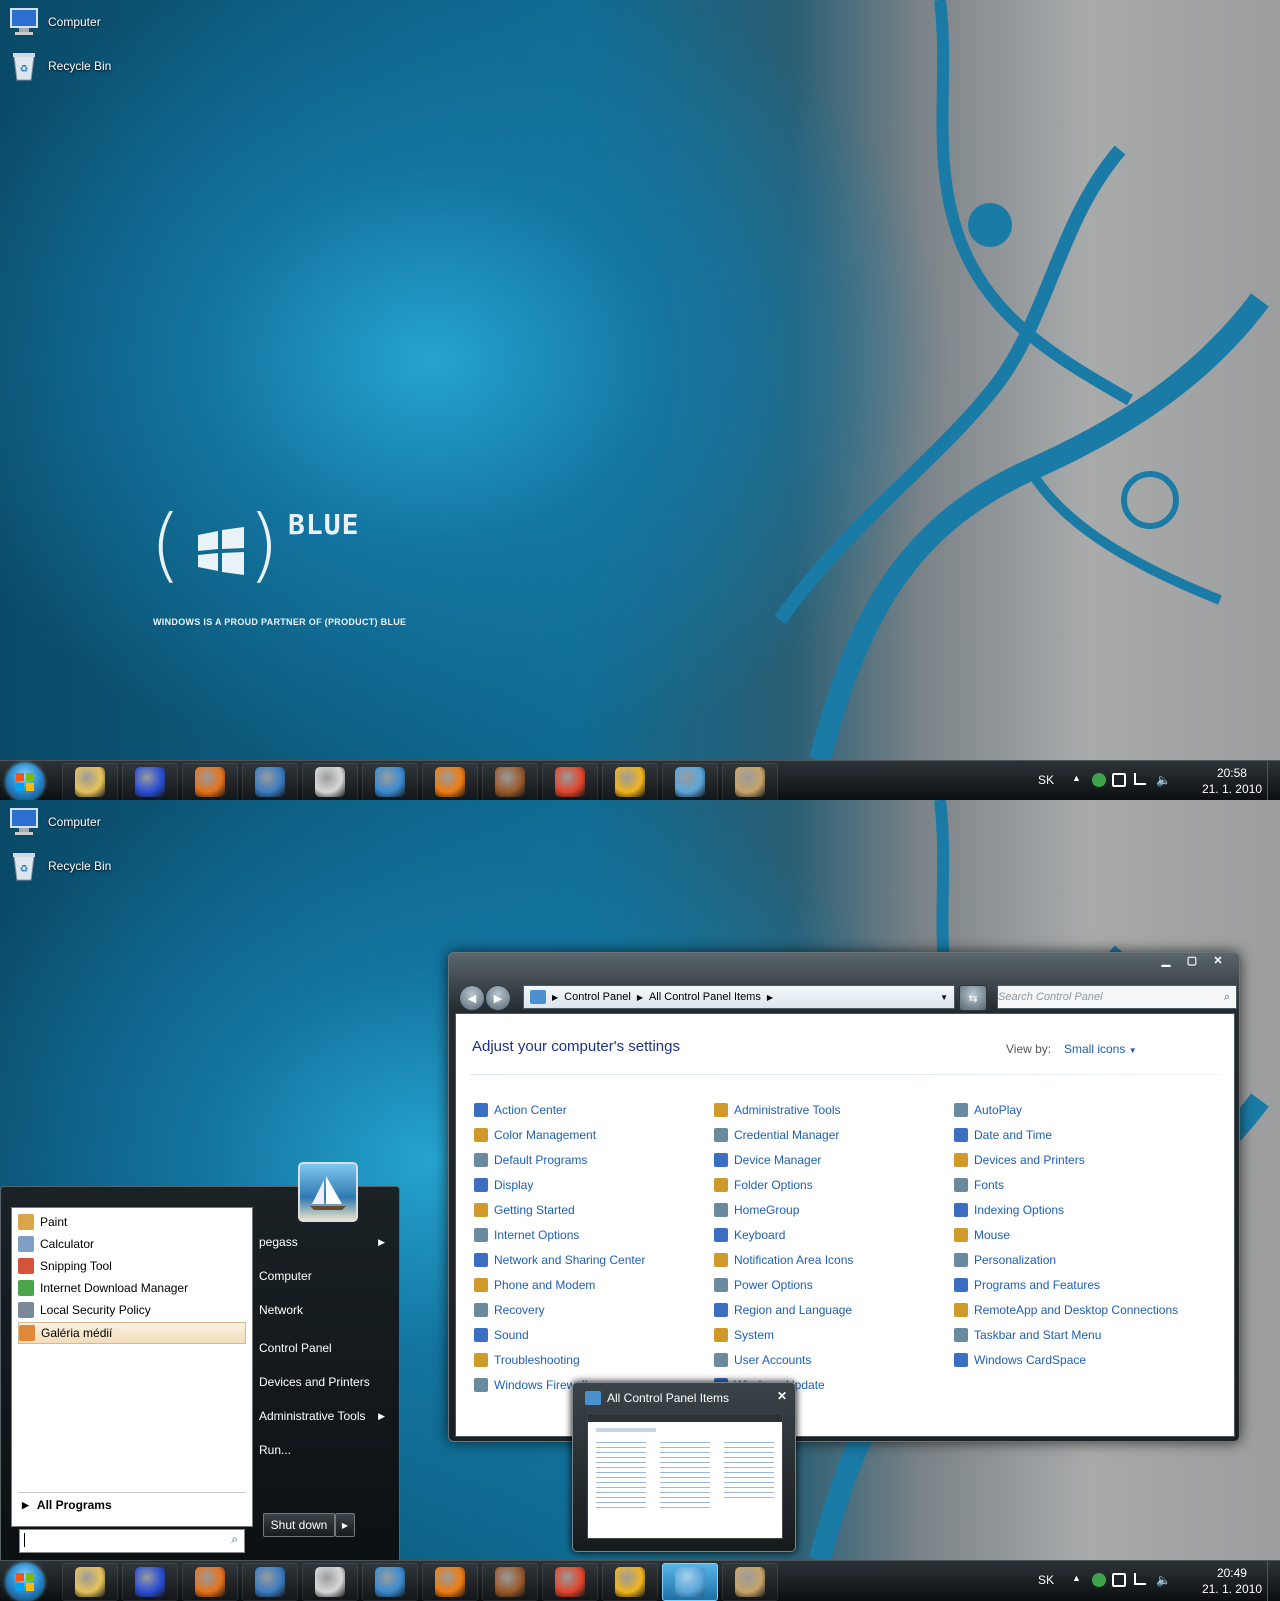 This screenshot has height=1601, width=1280. What do you see at coordinates (756, 1210) in the screenshot?
I see `control-panel-item: HomeGroup` at bounding box center [756, 1210].